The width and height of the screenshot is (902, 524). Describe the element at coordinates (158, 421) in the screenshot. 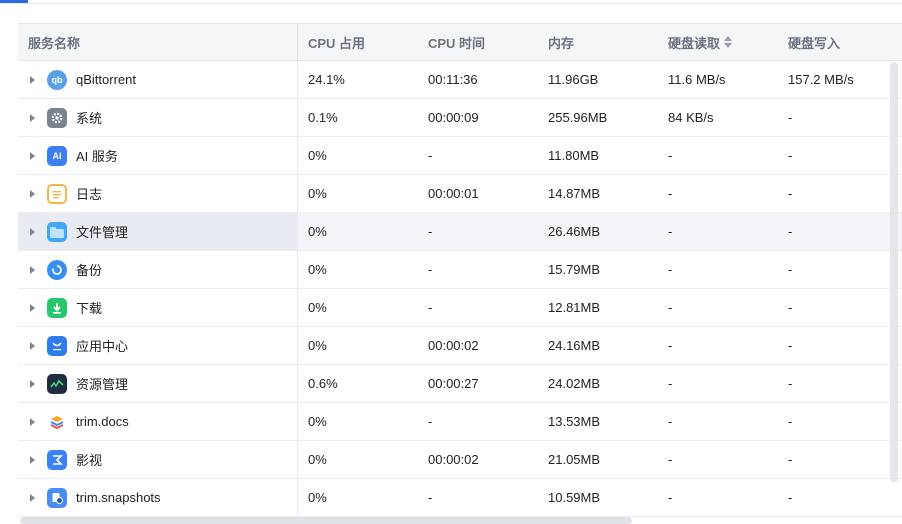

I see `service-cell: trim.docs` at that location.